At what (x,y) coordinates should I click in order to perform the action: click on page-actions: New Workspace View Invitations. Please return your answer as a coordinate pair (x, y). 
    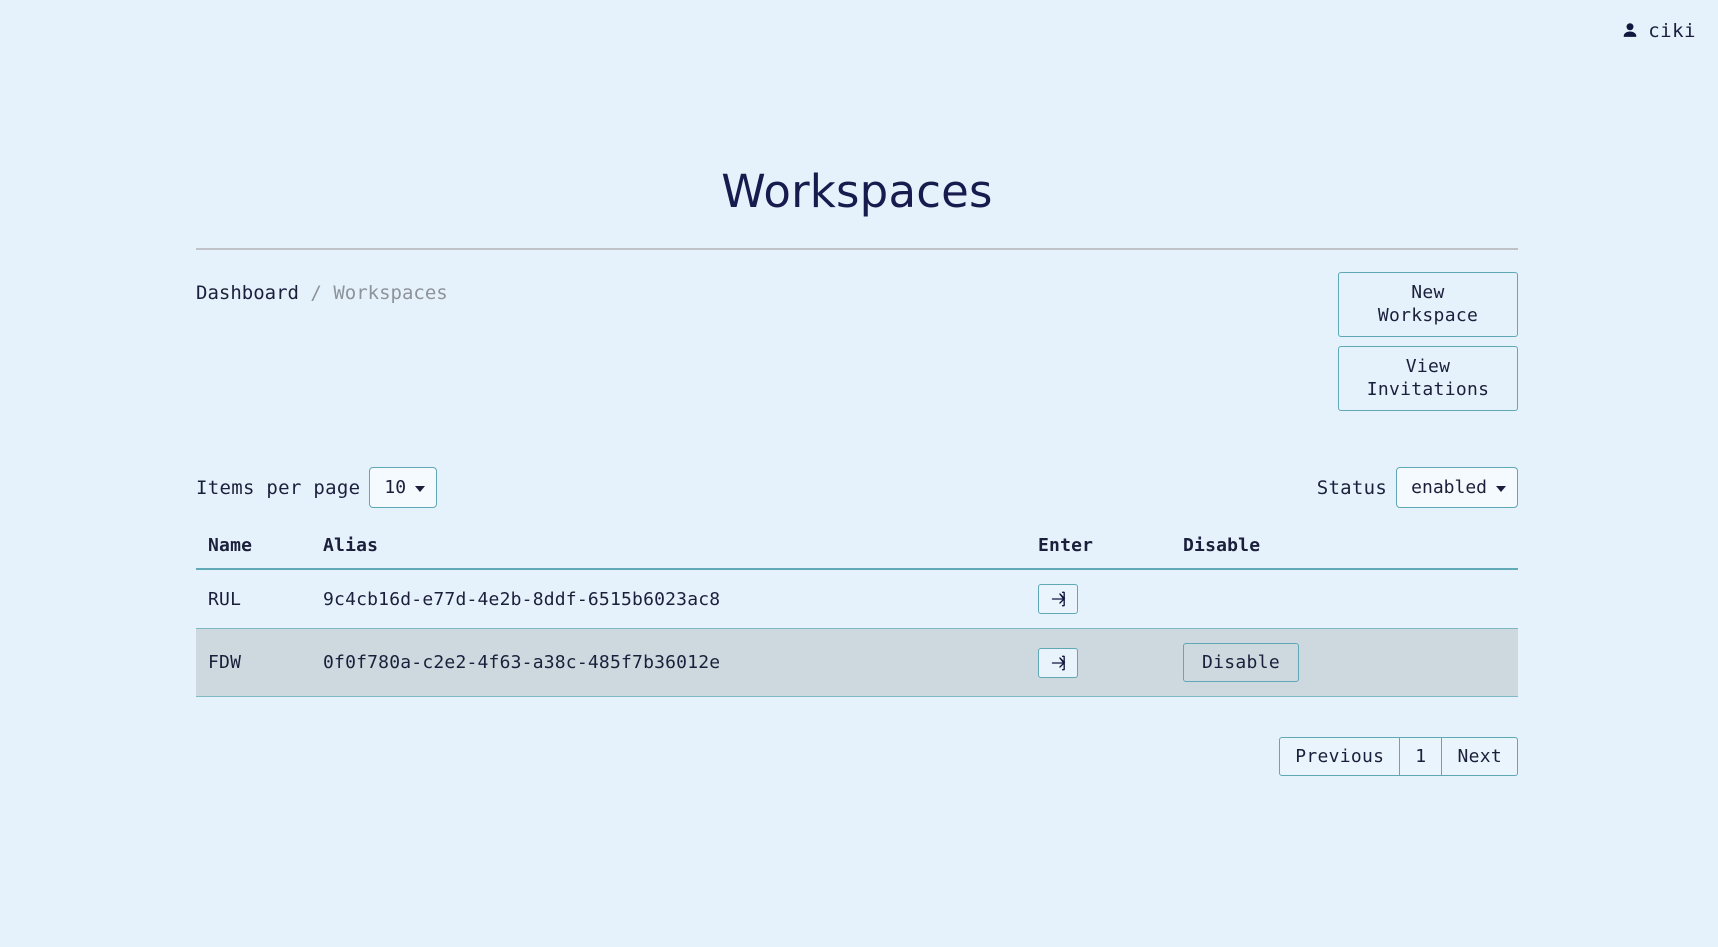
    Looking at the image, I should click on (1428, 341).